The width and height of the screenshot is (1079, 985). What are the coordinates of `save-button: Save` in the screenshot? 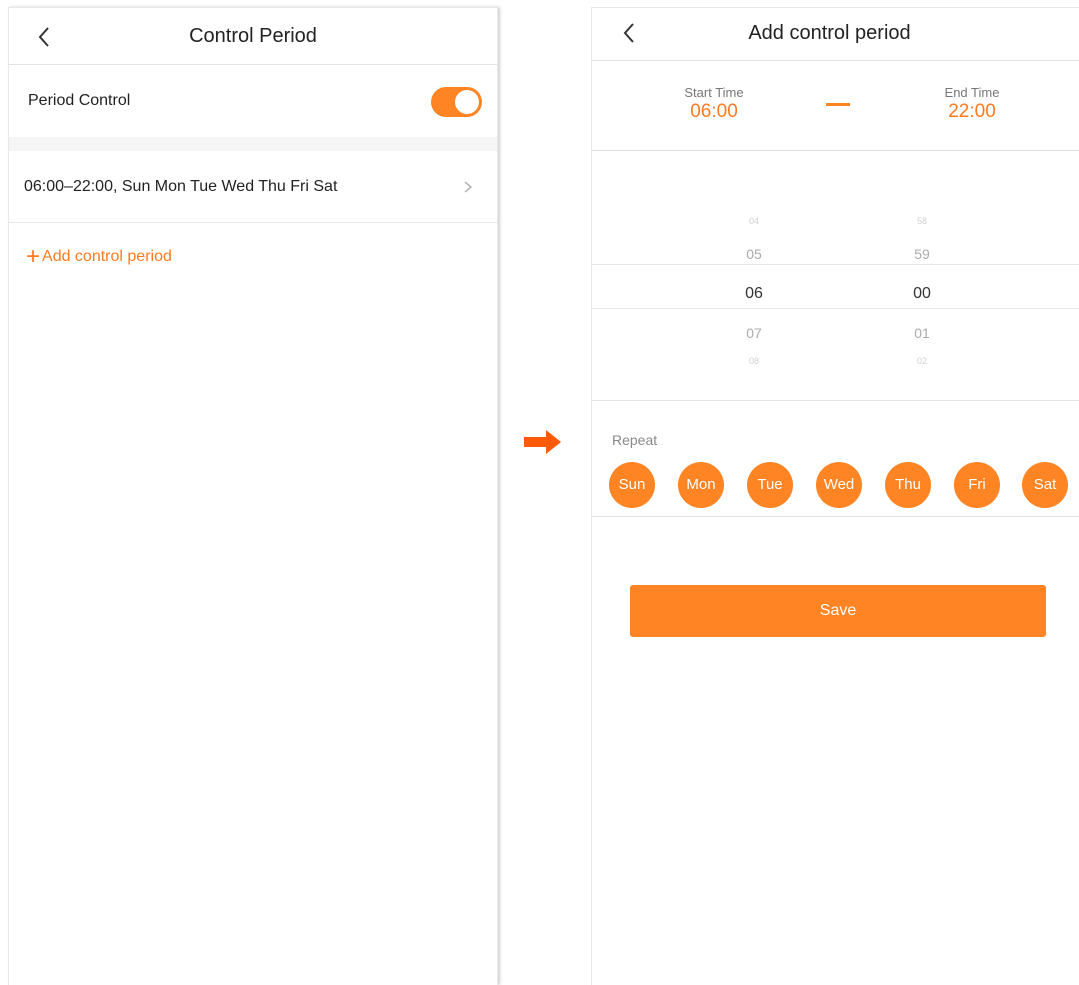 It's located at (838, 611).